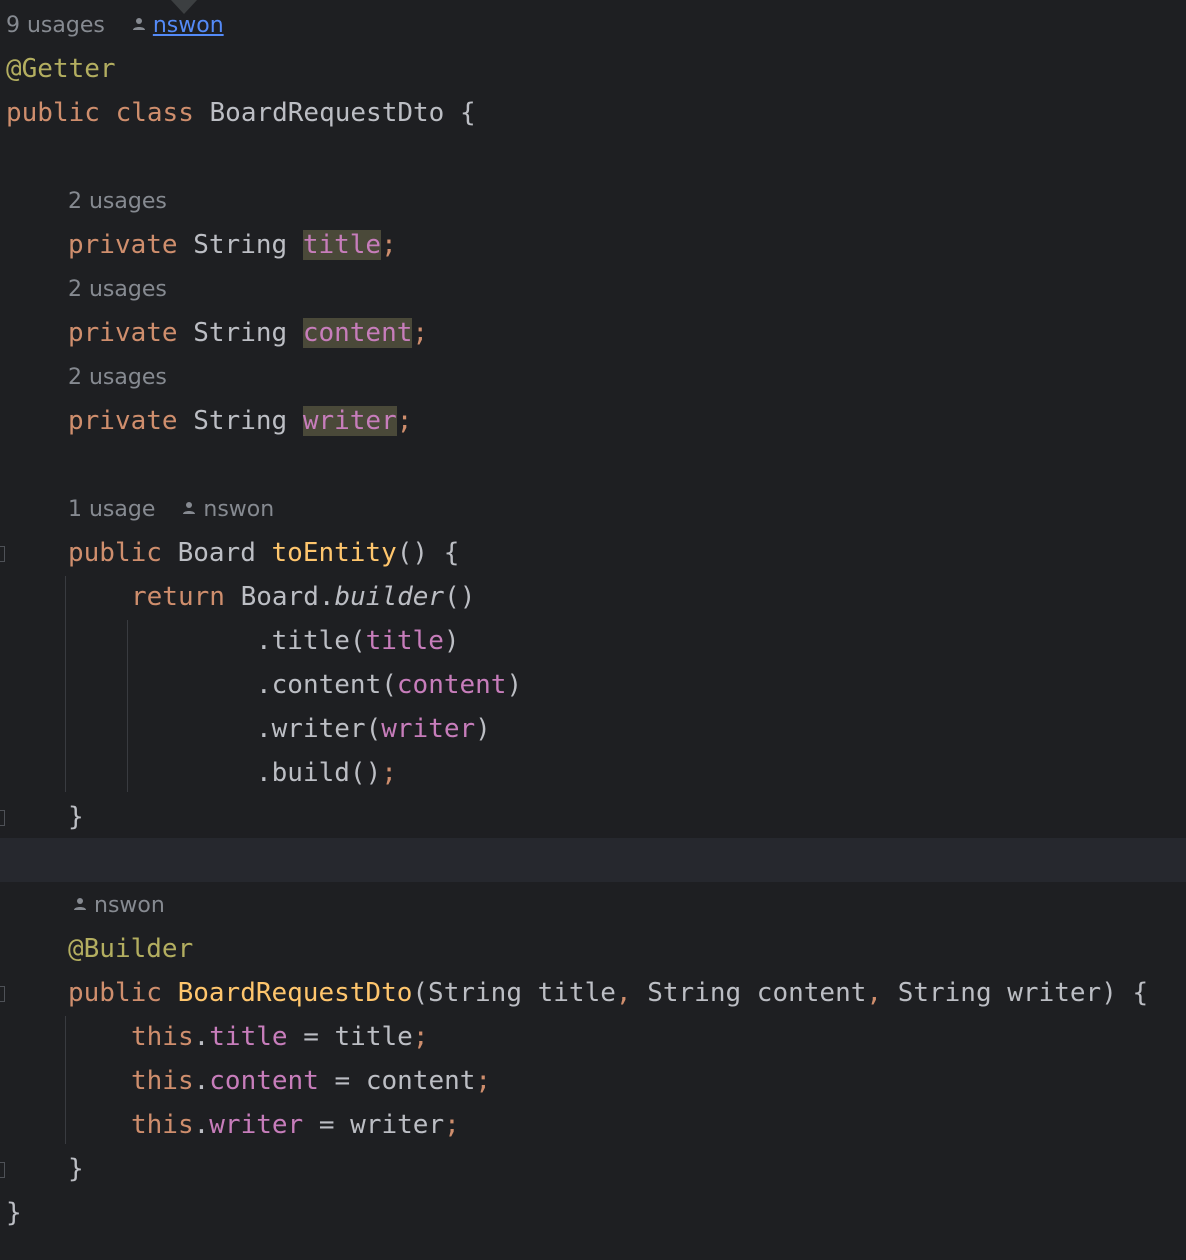  Describe the element at coordinates (593, 949) in the screenshot. I see `code-line: @Builder` at that location.